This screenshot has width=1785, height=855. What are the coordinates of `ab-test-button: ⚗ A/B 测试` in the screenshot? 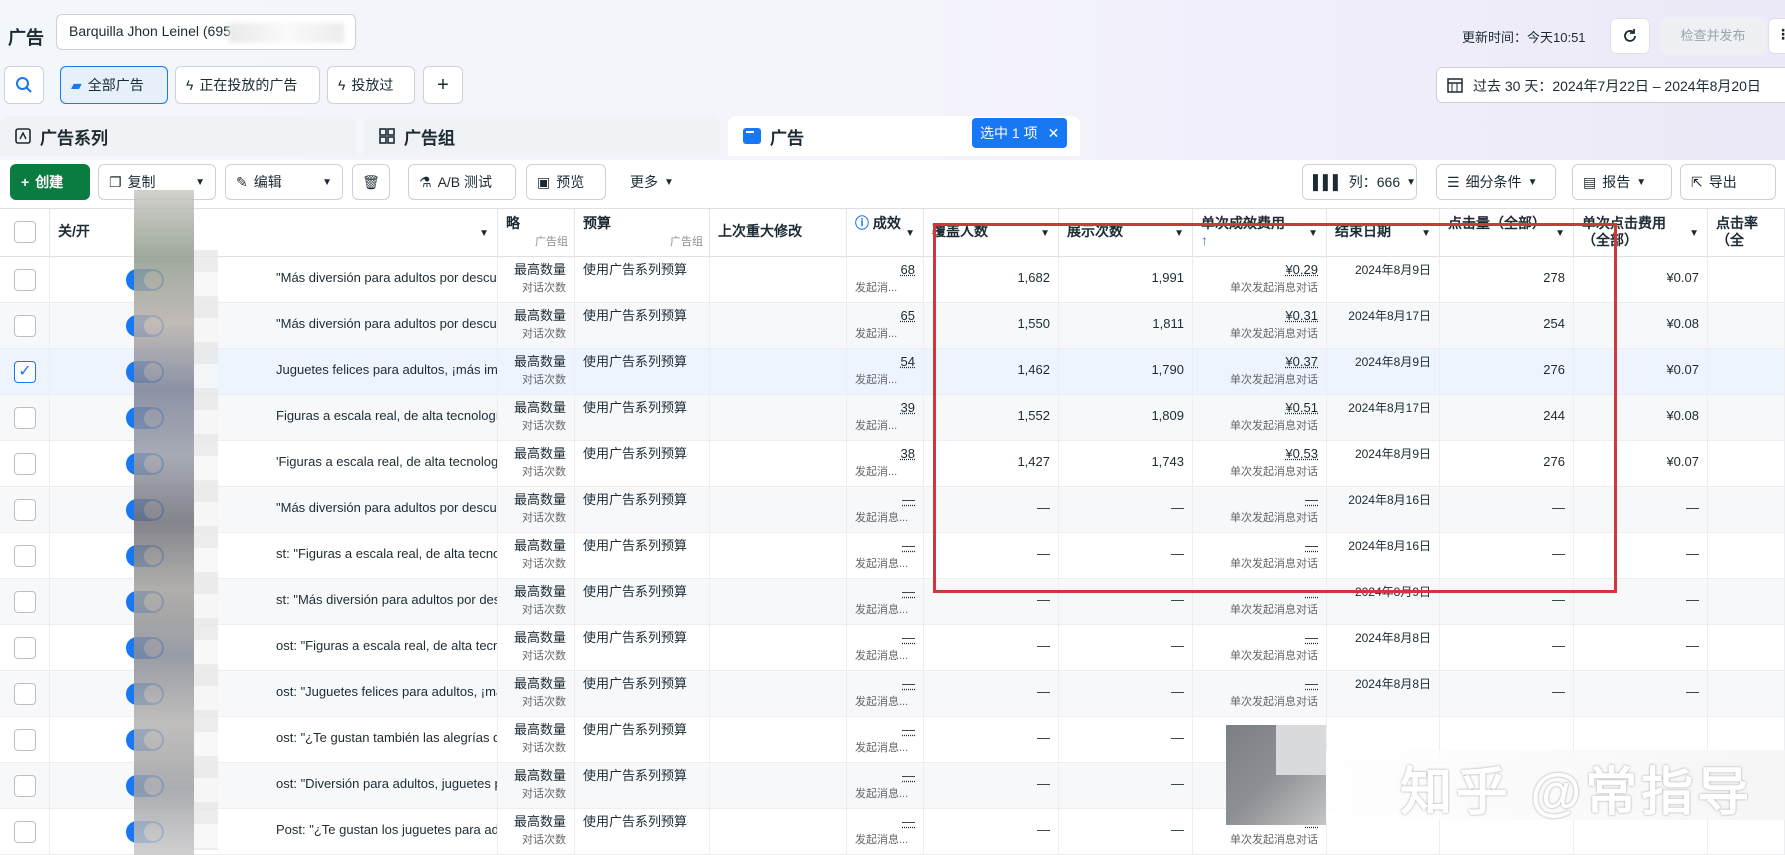 It's located at (462, 182).